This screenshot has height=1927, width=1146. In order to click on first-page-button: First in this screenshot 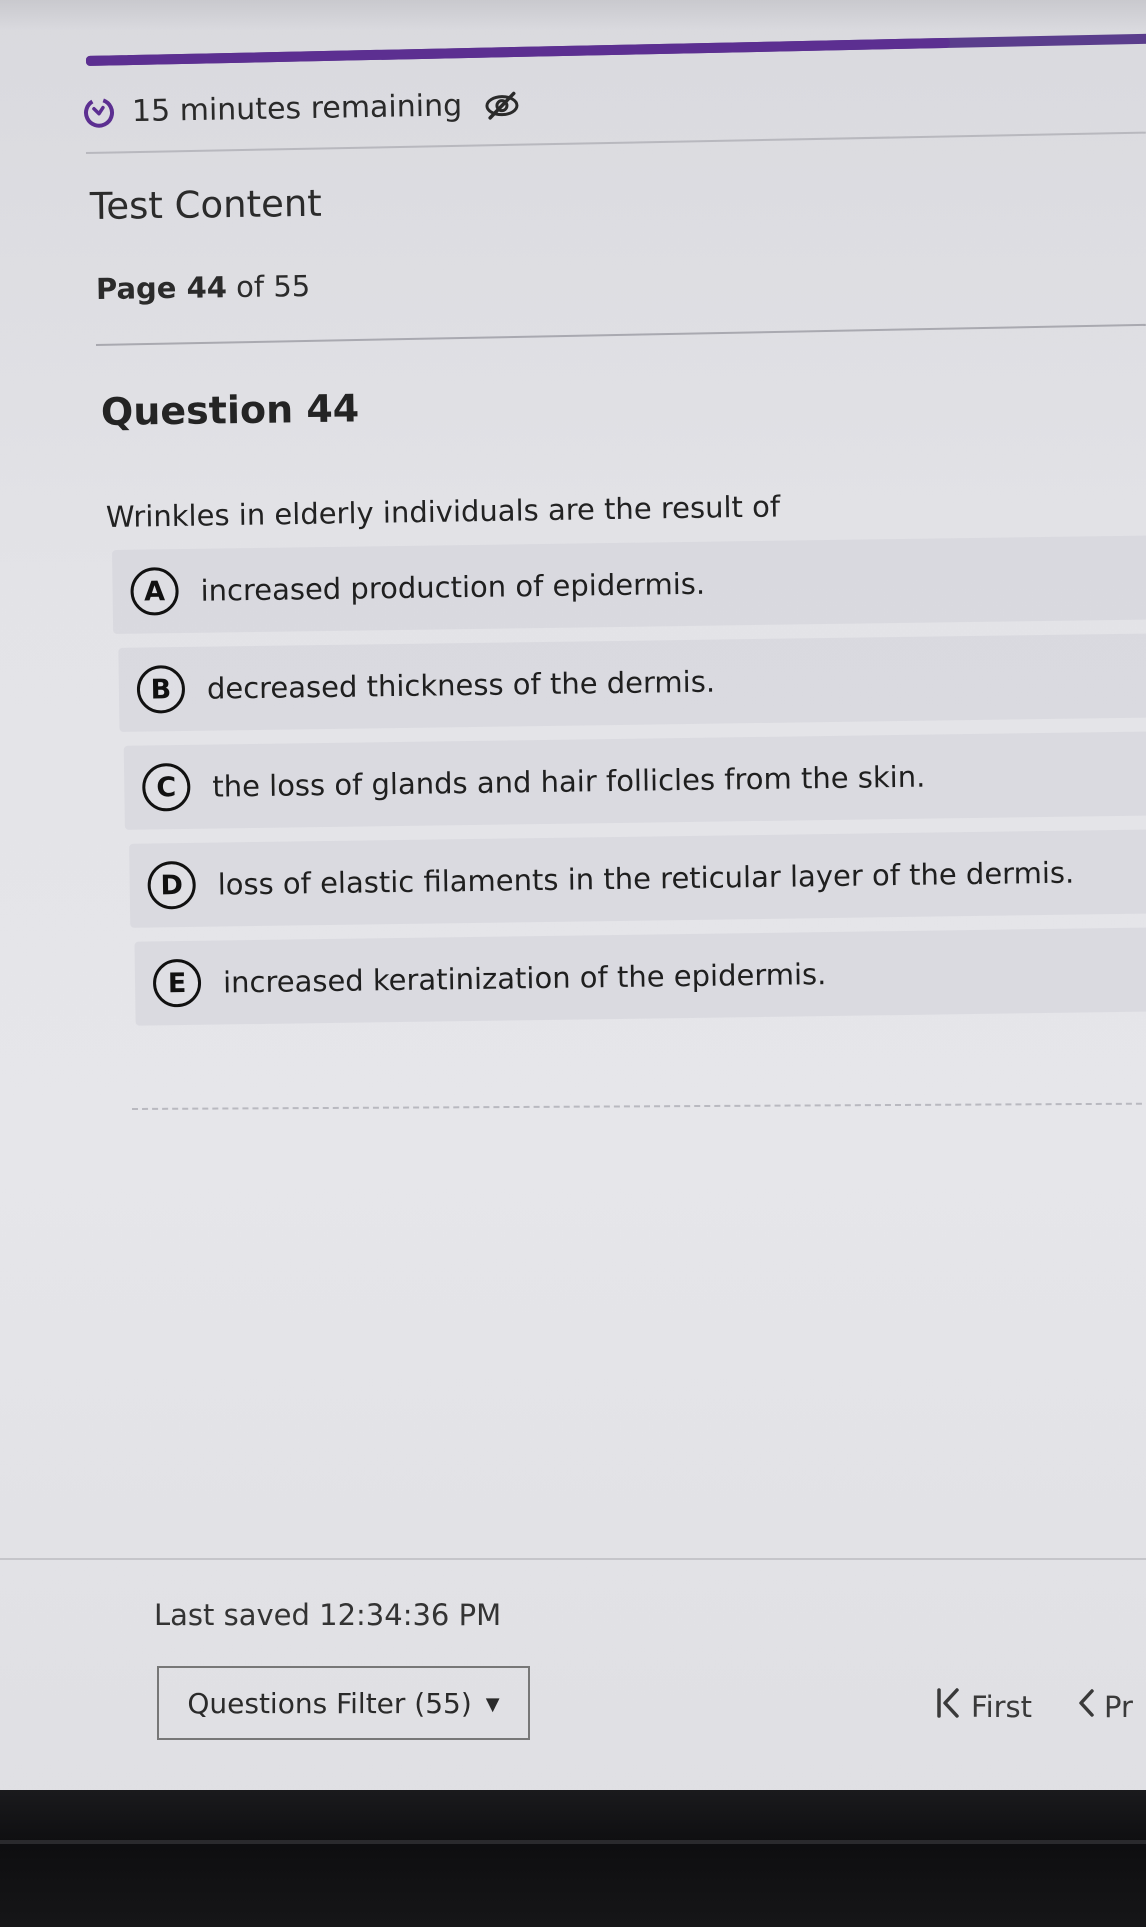, I will do `click(983, 1706)`.